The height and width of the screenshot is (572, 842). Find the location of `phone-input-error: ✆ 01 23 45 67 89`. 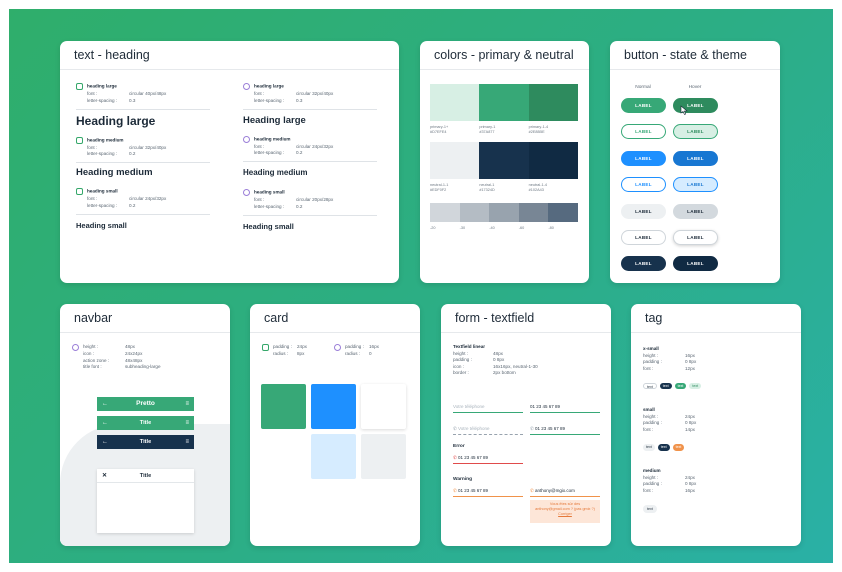

phone-input-error: ✆ 01 23 45 67 89 is located at coordinates (488, 458).